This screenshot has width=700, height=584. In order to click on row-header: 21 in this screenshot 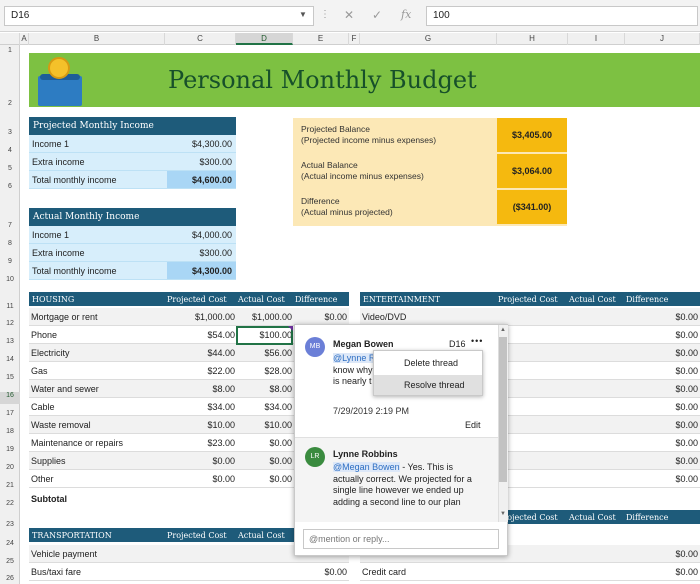, I will do `click(10, 487)`.